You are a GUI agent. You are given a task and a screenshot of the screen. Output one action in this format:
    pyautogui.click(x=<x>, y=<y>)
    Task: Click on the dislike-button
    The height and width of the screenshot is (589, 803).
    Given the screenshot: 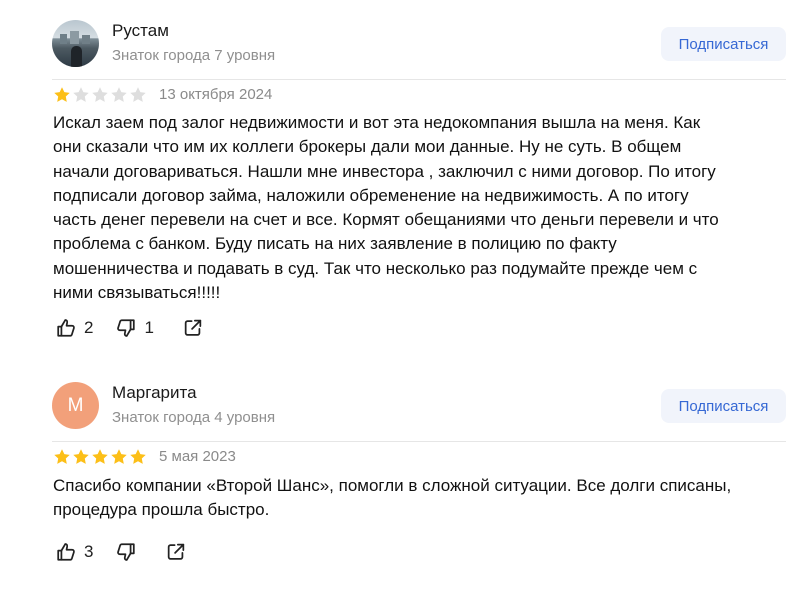 What is the action you would take?
    pyautogui.click(x=126, y=552)
    